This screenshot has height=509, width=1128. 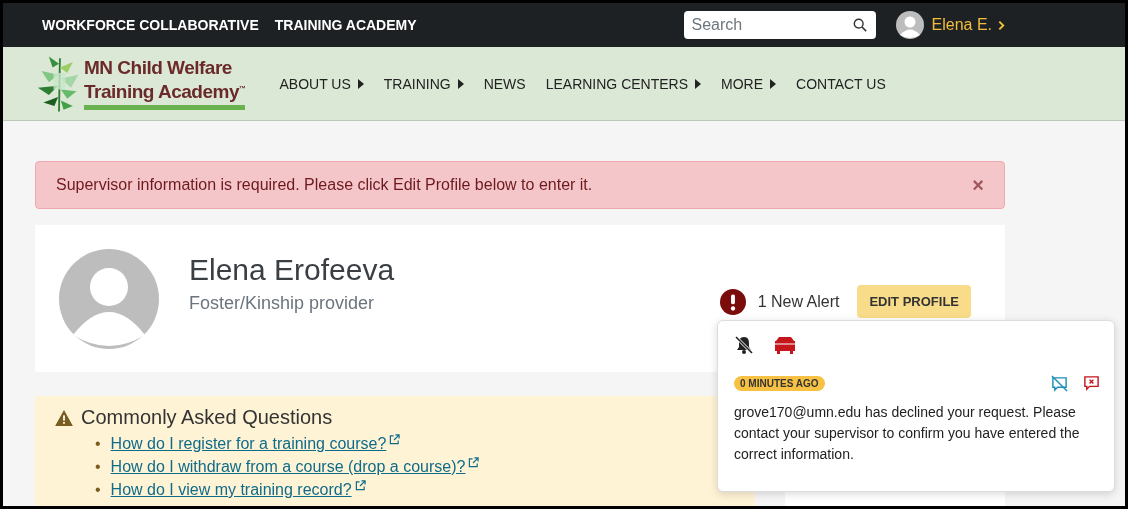 I want to click on edit-profile-button: EDIT PROFILE, so click(x=914, y=301).